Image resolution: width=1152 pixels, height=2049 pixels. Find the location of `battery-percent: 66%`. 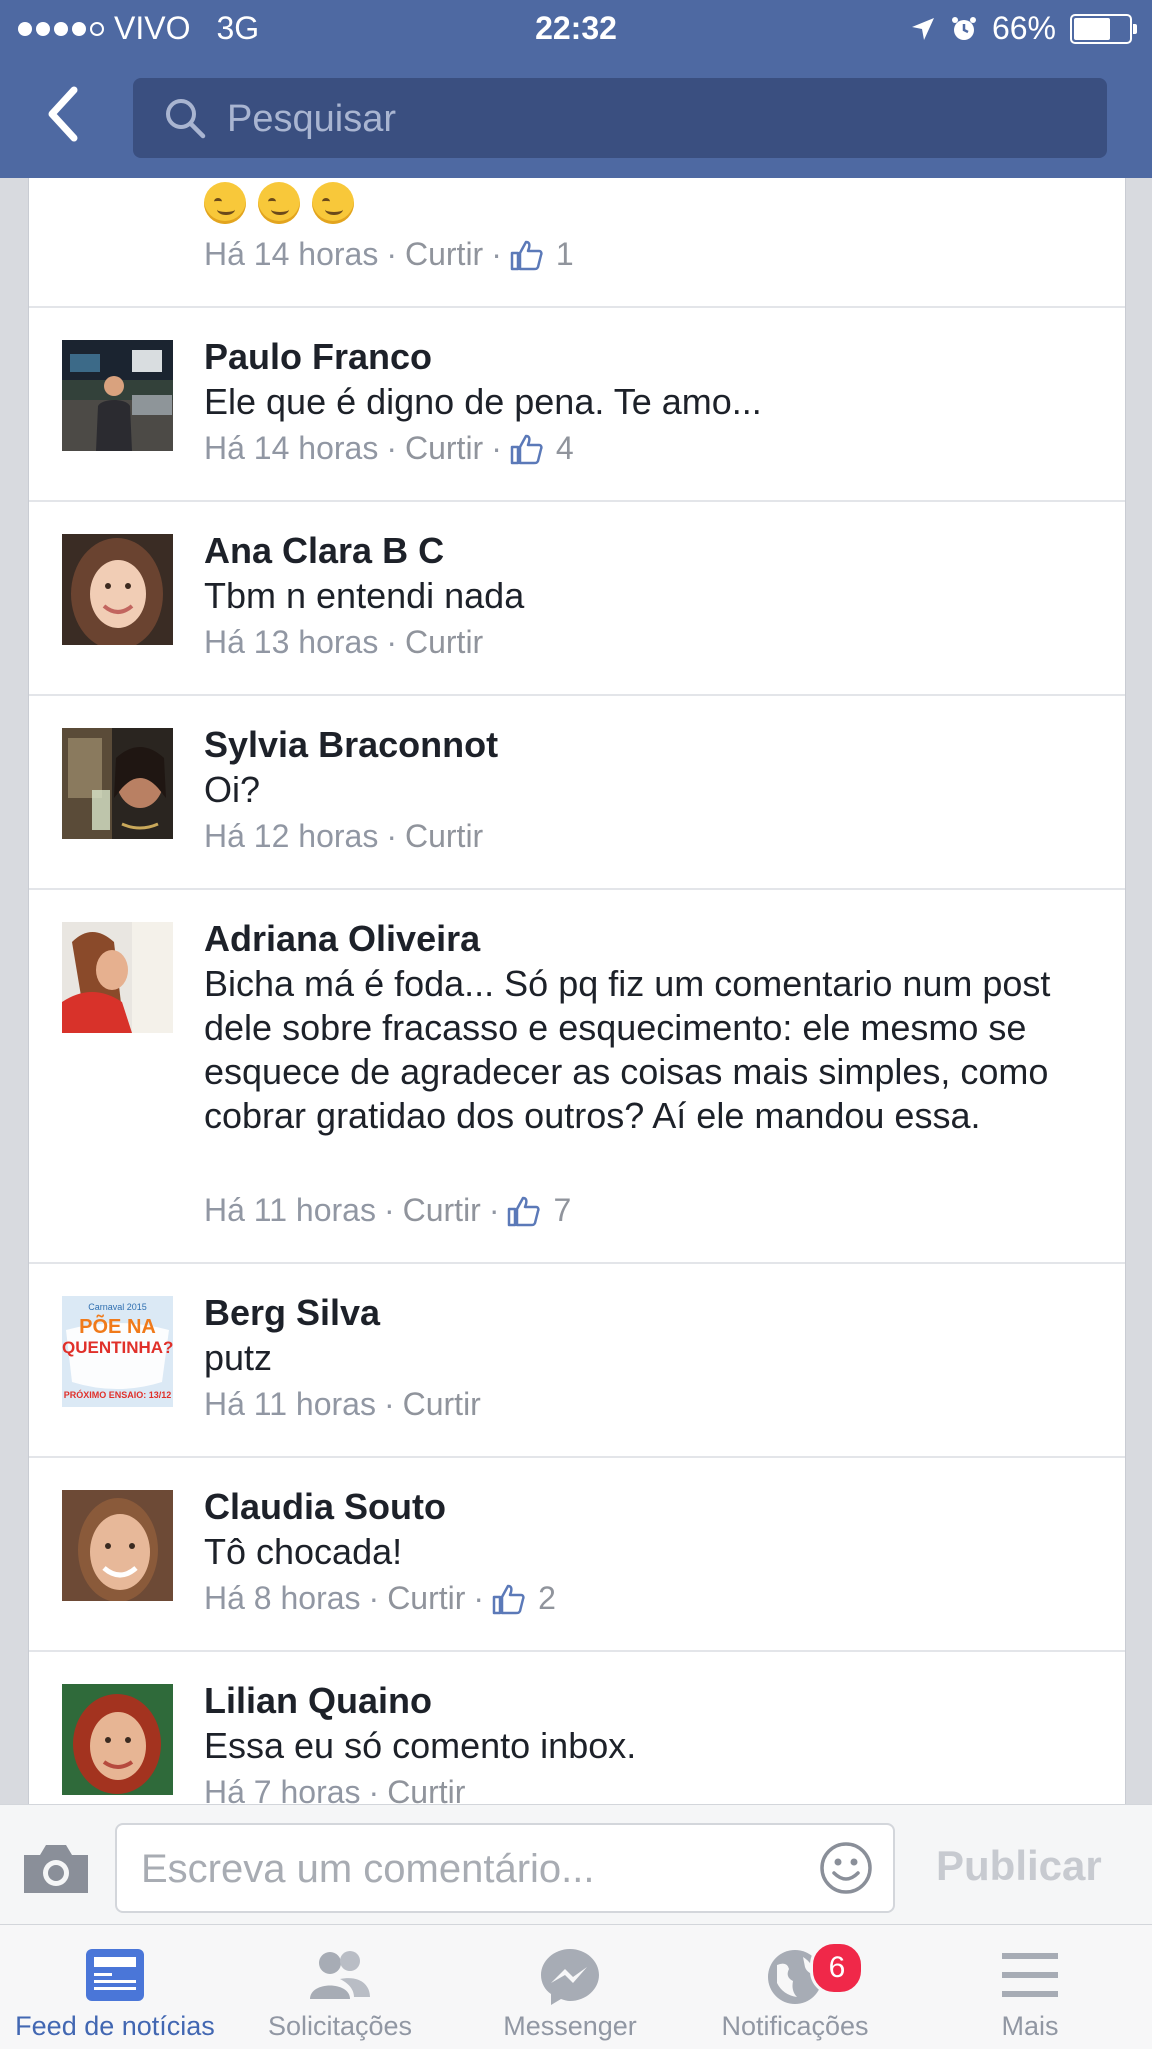

battery-percent: 66% is located at coordinates (1023, 28).